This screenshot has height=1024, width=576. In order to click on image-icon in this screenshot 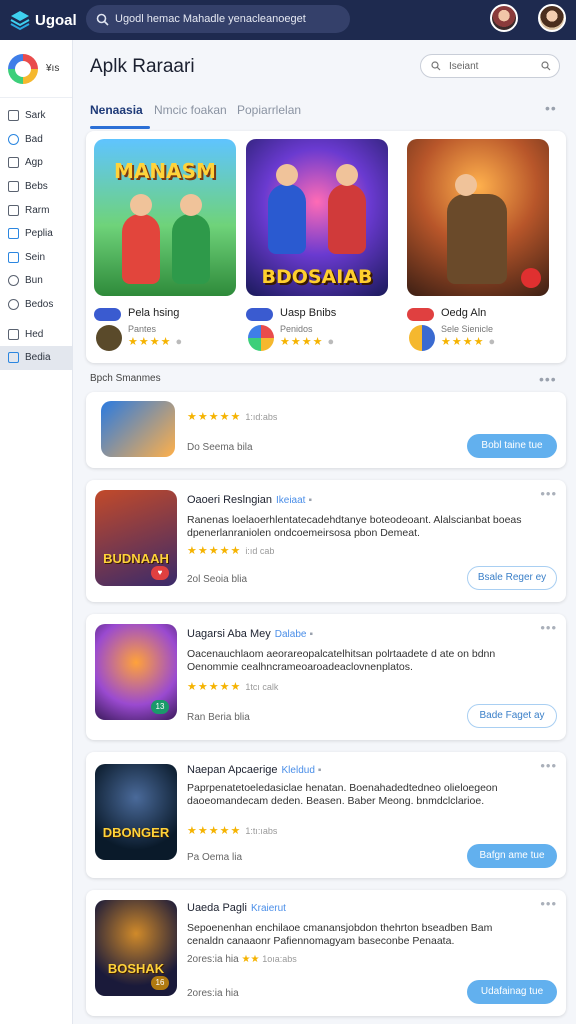, I will do `click(13, 257)`.